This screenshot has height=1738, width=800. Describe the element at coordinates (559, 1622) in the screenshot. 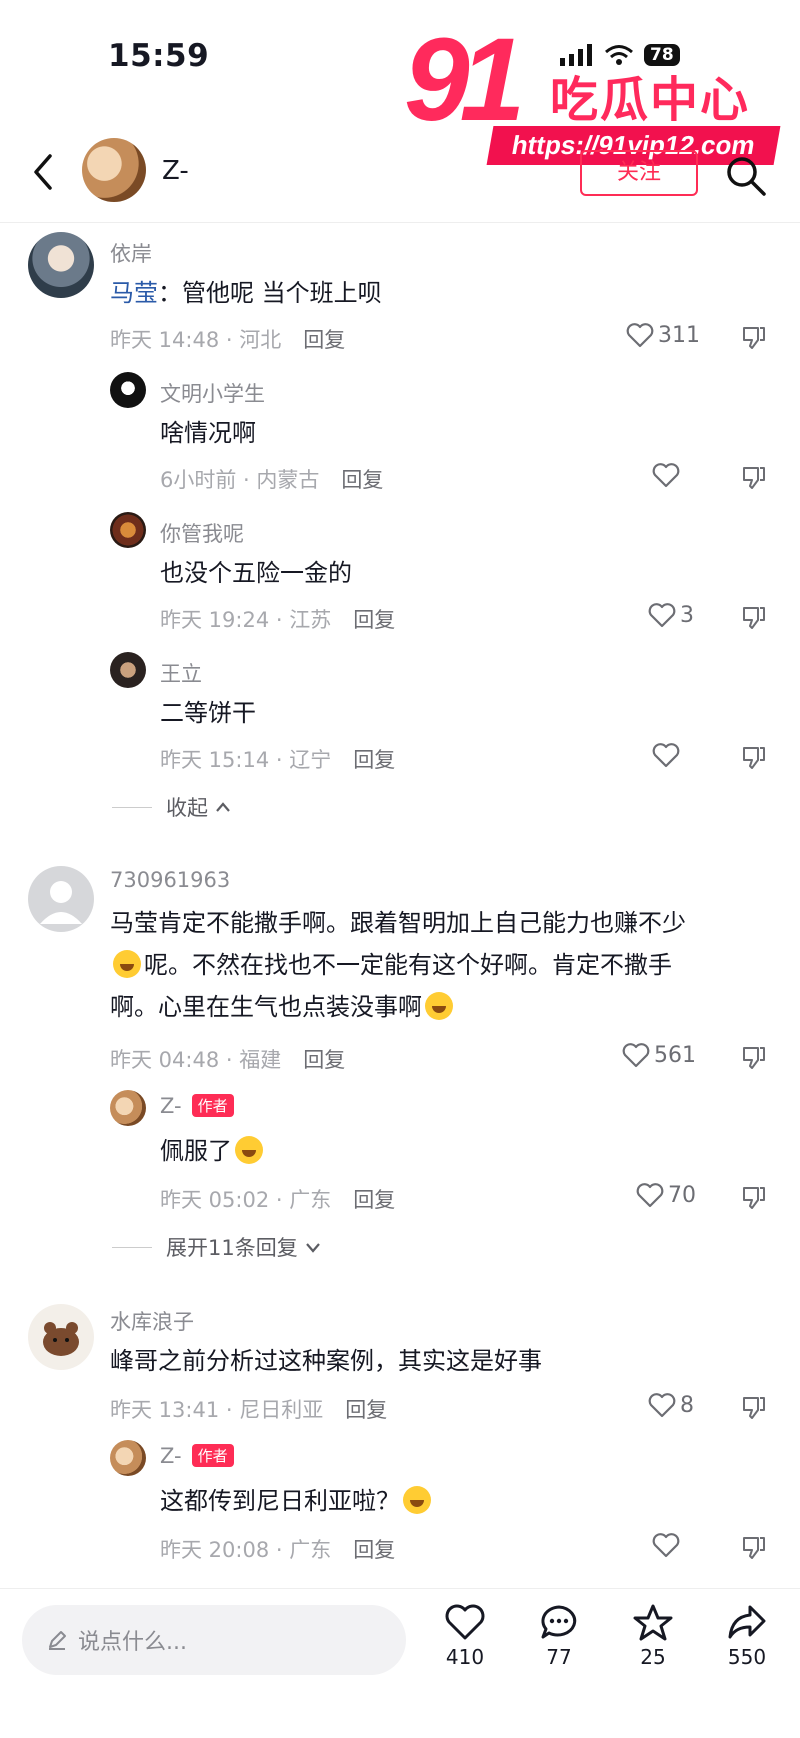

I see `comment-bubble-icon` at that location.